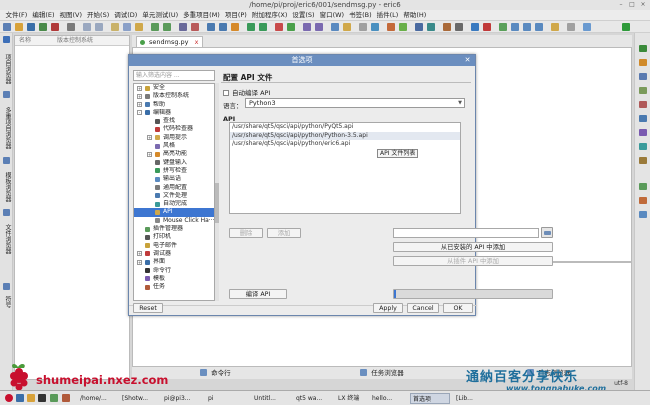  What do you see at coordinates (303, 15) in the screenshot?
I see `menu-settings: 设置(S)` at bounding box center [303, 15].